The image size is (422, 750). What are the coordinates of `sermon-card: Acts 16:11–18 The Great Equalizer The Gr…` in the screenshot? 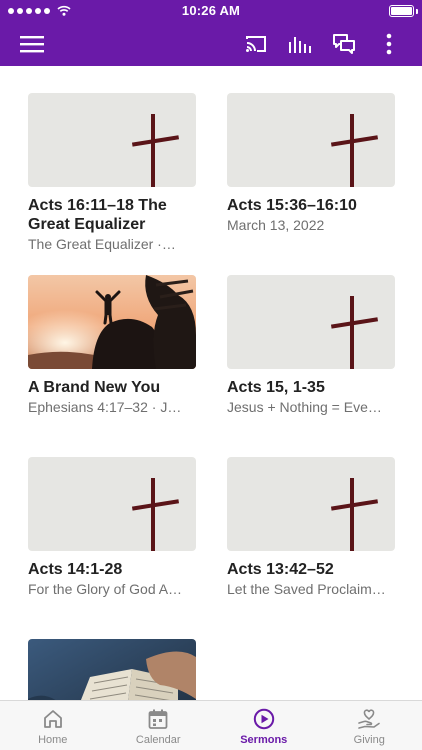 It's located at (112, 173).